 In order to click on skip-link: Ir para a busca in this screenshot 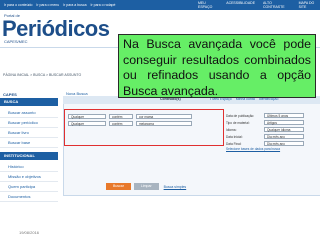, I will do `click(74, 5)`.